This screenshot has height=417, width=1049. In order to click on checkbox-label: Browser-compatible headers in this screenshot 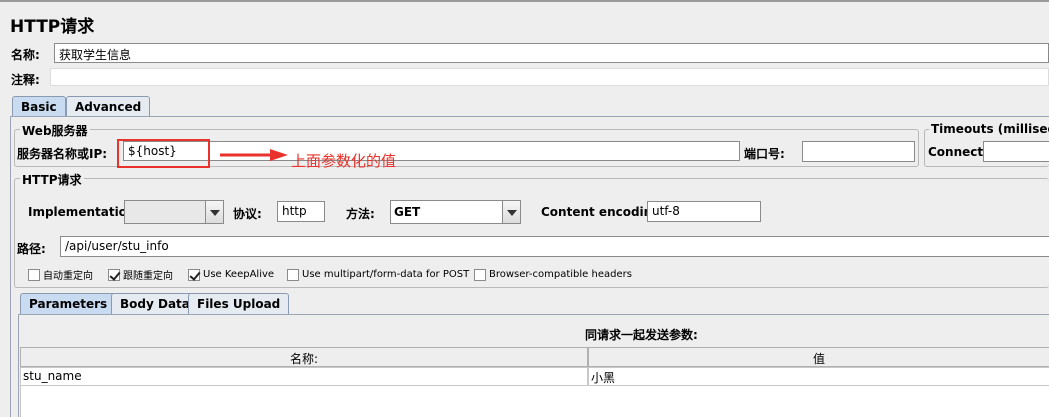, I will do `click(560, 274)`.